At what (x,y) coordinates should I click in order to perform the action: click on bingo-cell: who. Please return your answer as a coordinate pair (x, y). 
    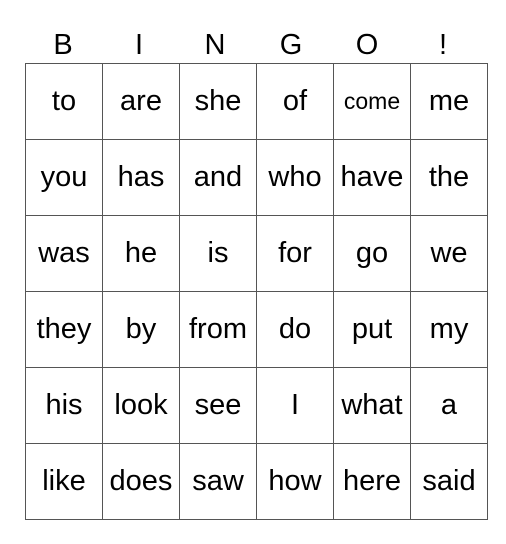
    Looking at the image, I should click on (295, 177).